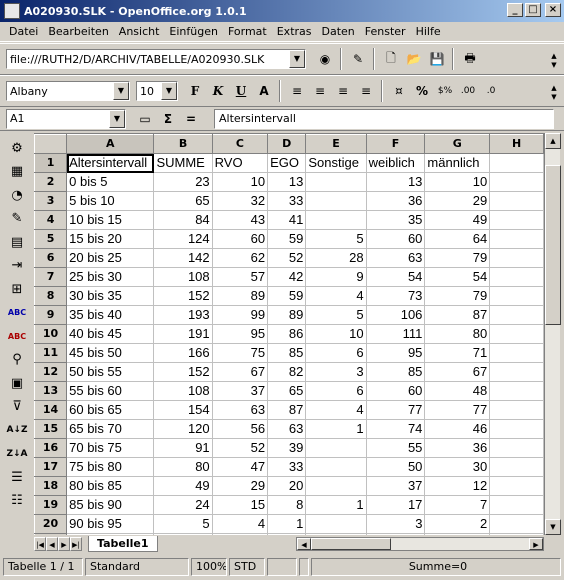 The height and width of the screenshot is (580, 564). I want to click on align-left-icon: ≡, so click(297, 91).